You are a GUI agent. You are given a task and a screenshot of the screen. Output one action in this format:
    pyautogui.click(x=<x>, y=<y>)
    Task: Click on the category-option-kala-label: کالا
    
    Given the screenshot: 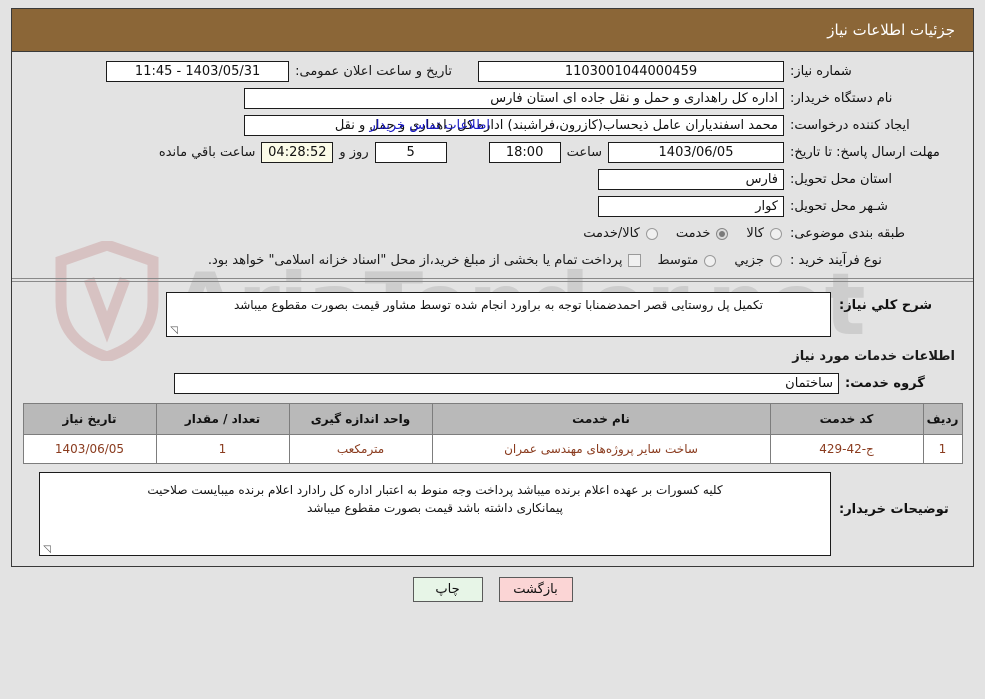 What is the action you would take?
    pyautogui.click(x=755, y=233)
    